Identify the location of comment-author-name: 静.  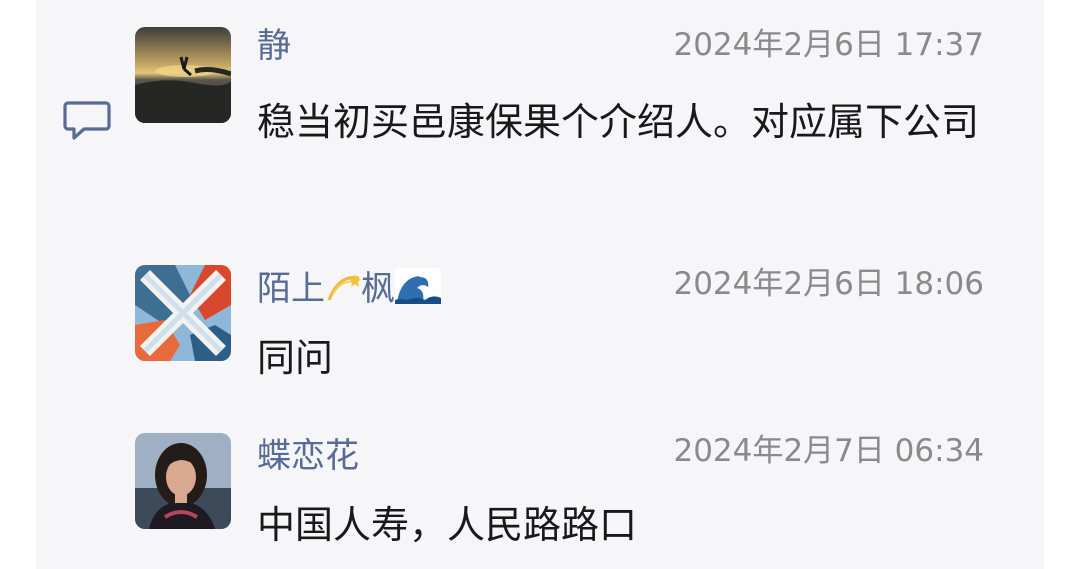
(274, 46).